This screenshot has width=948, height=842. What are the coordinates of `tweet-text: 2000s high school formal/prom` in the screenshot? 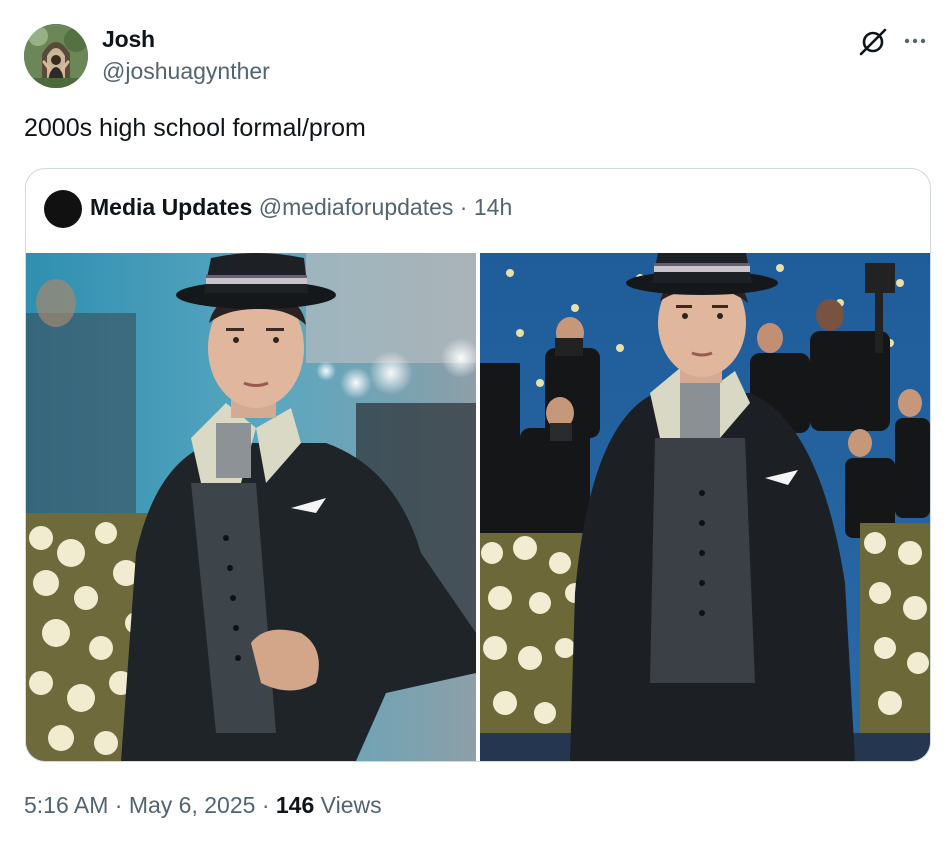 It's located at (195, 128).